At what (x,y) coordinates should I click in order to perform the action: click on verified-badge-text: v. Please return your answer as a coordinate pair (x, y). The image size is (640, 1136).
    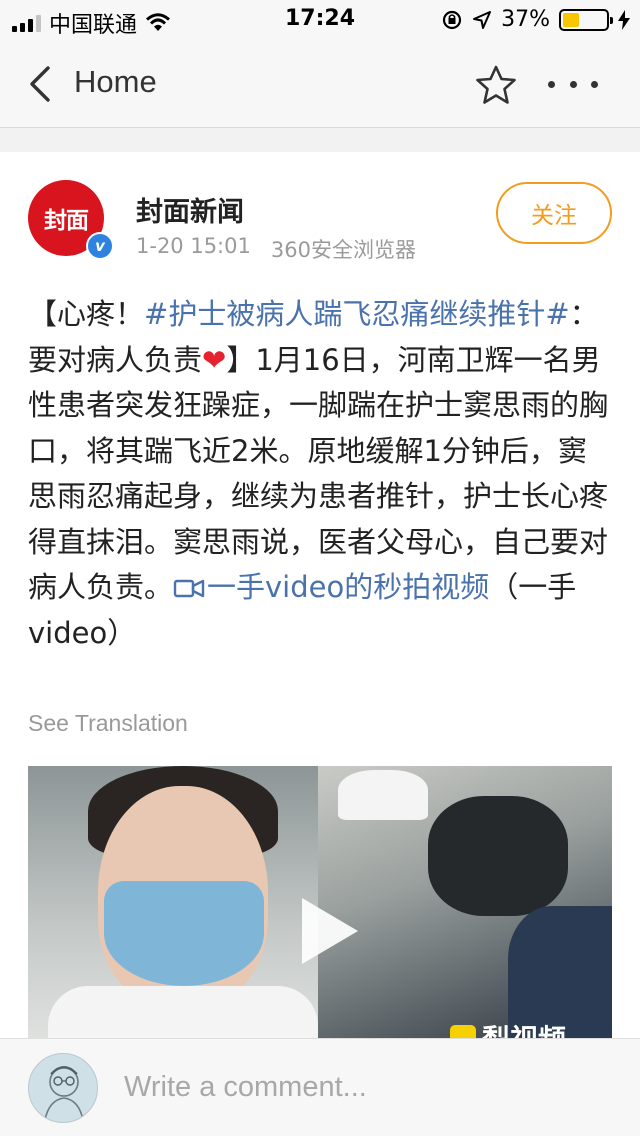
    Looking at the image, I should click on (100, 246).